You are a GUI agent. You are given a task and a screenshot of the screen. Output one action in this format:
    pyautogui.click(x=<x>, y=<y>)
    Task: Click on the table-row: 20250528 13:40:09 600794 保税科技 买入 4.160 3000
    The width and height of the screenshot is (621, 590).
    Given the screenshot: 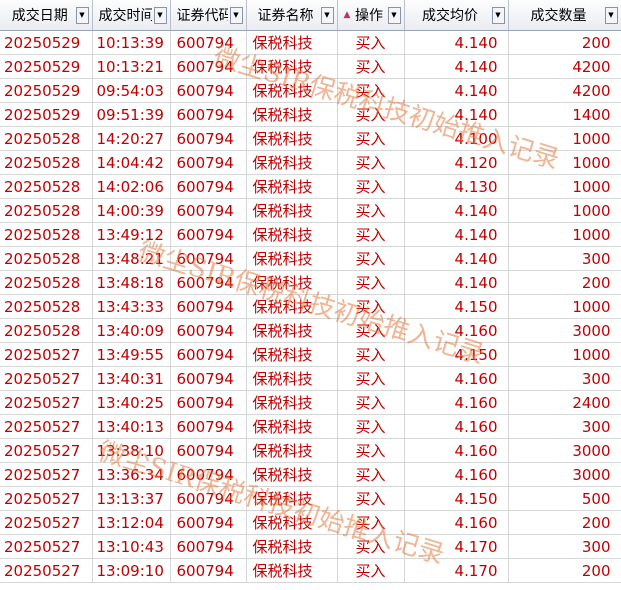 What is the action you would take?
    pyautogui.click(x=310, y=330)
    